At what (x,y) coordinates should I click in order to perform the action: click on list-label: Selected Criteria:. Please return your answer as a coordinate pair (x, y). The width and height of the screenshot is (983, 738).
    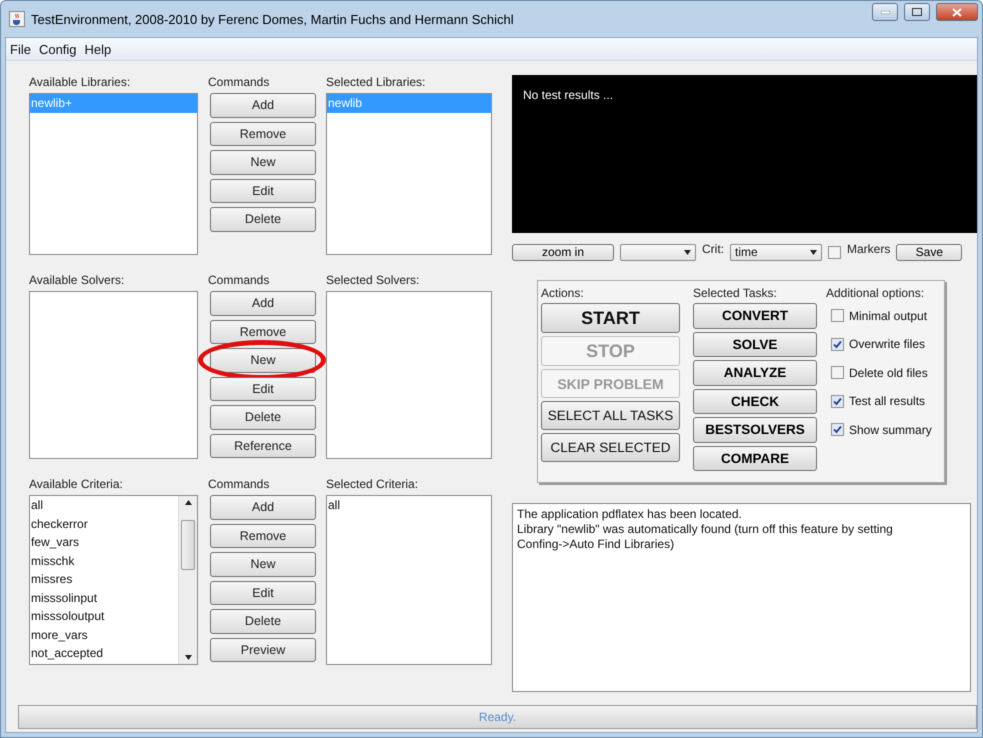
    Looking at the image, I should click on (373, 484).